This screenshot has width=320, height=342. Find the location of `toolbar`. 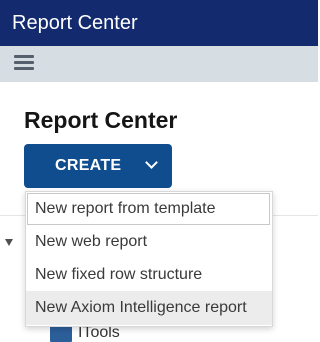

toolbar is located at coordinates (159, 64).